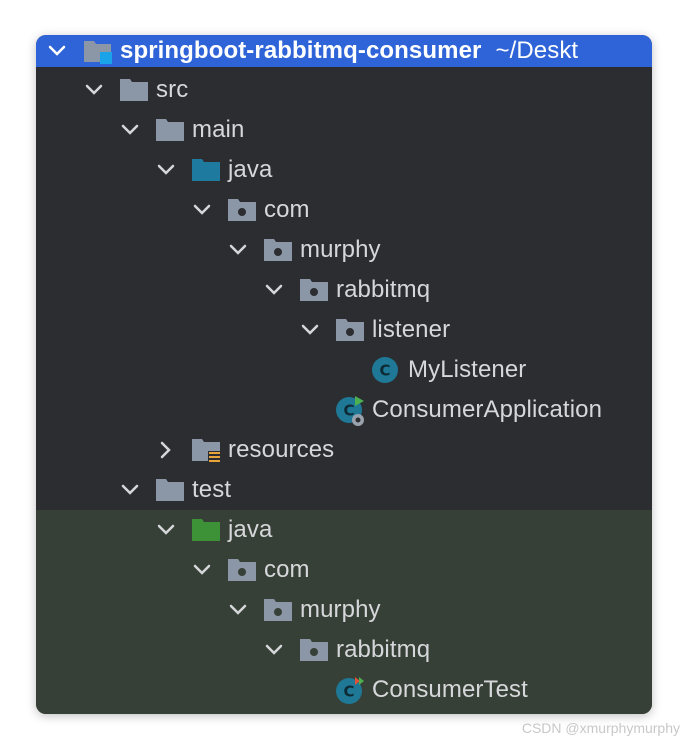  What do you see at coordinates (344, 170) in the screenshot?
I see `tree-row-java-sources: java` at bounding box center [344, 170].